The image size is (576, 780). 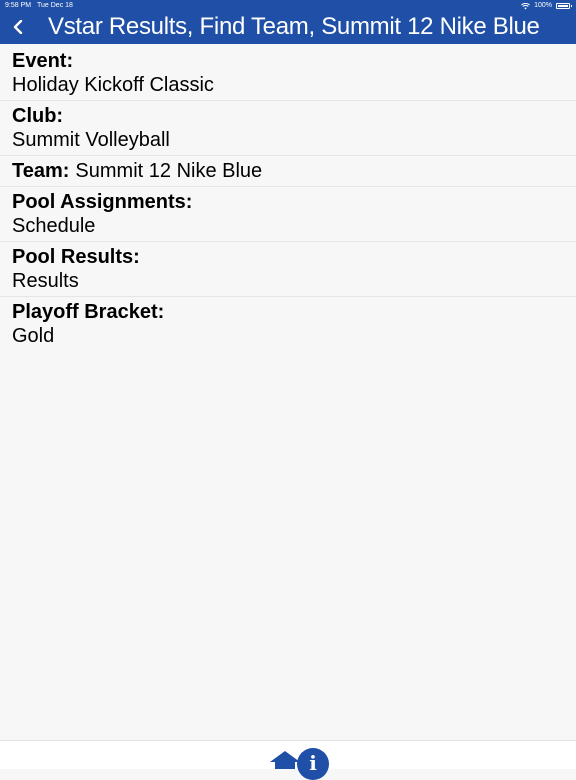 I want to click on pool-results-row: Pool Results: Results, so click(x=288, y=269).